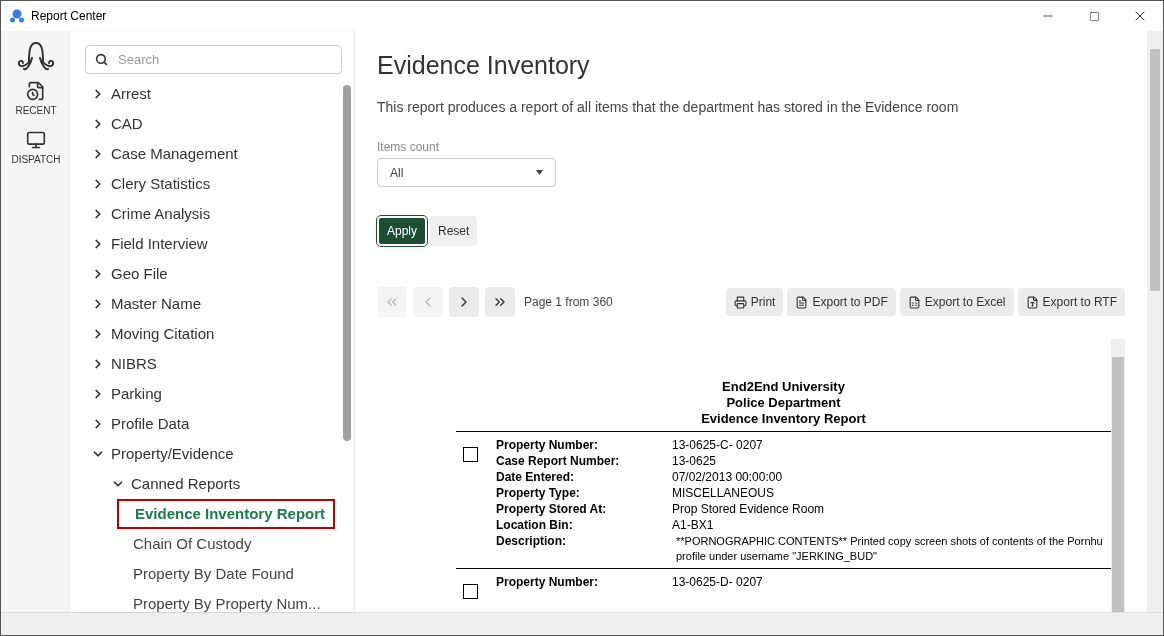 The width and height of the screenshot is (1164, 636). What do you see at coordinates (186, 483) in the screenshot?
I see `tree-item-label: Canned Reports` at bounding box center [186, 483].